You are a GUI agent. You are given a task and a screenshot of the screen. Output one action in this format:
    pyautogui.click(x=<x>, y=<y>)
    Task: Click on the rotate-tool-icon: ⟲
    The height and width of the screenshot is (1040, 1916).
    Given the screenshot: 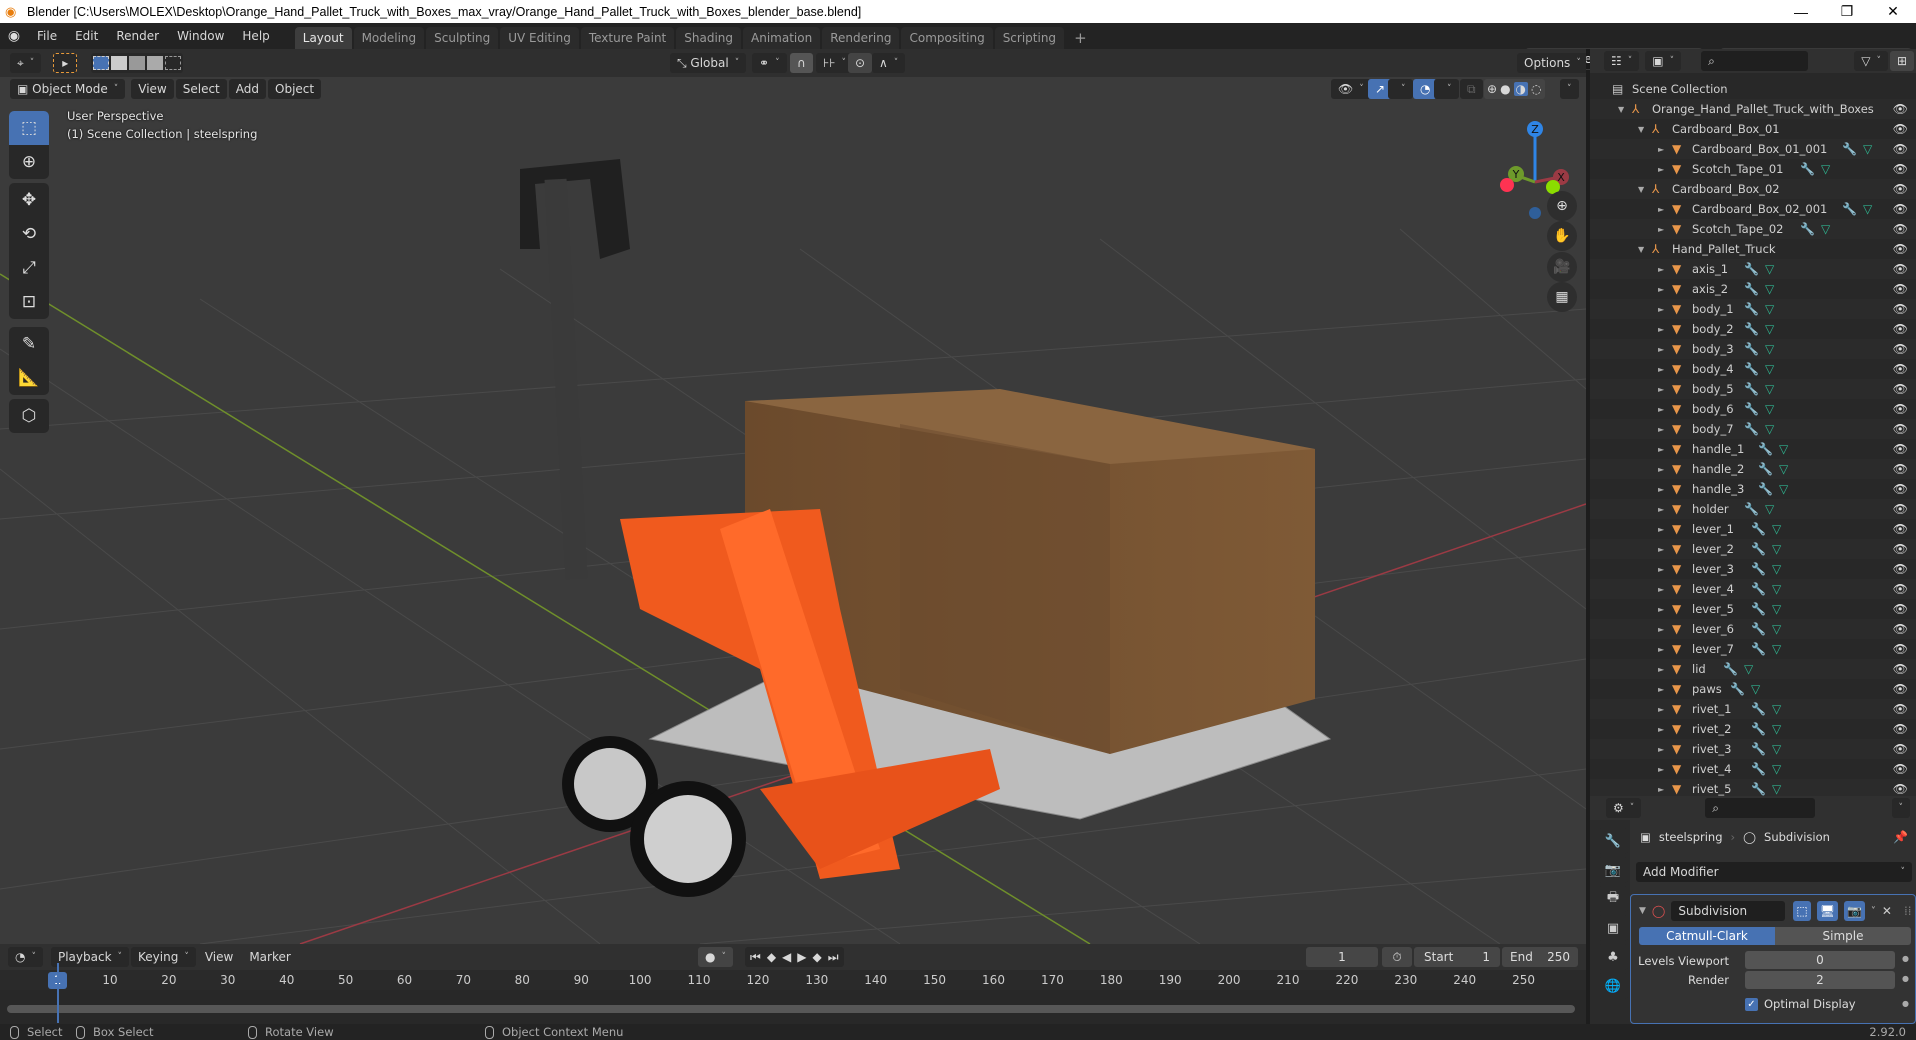 What is the action you would take?
    pyautogui.click(x=29, y=234)
    